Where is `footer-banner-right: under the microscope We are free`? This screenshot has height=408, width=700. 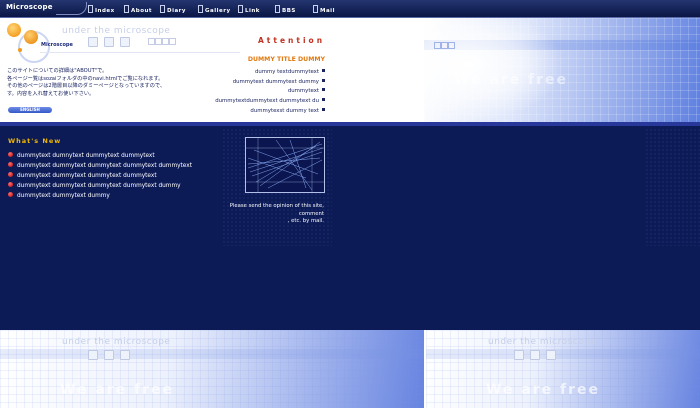 footer-banner-right: under the microscope We are free is located at coordinates (563, 369).